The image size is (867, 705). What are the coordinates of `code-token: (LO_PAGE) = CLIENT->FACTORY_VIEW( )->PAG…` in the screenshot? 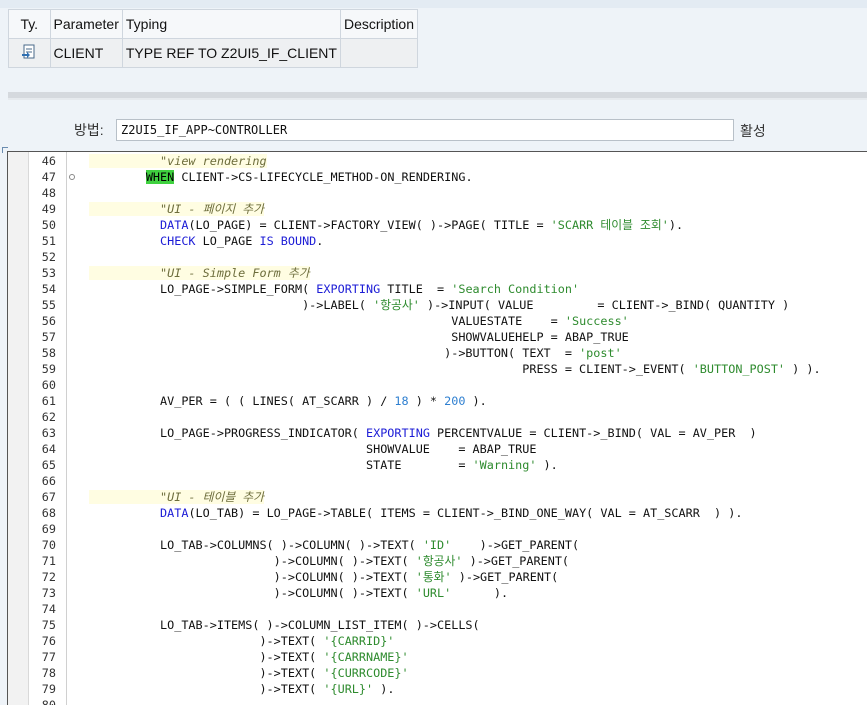 It's located at (369, 225).